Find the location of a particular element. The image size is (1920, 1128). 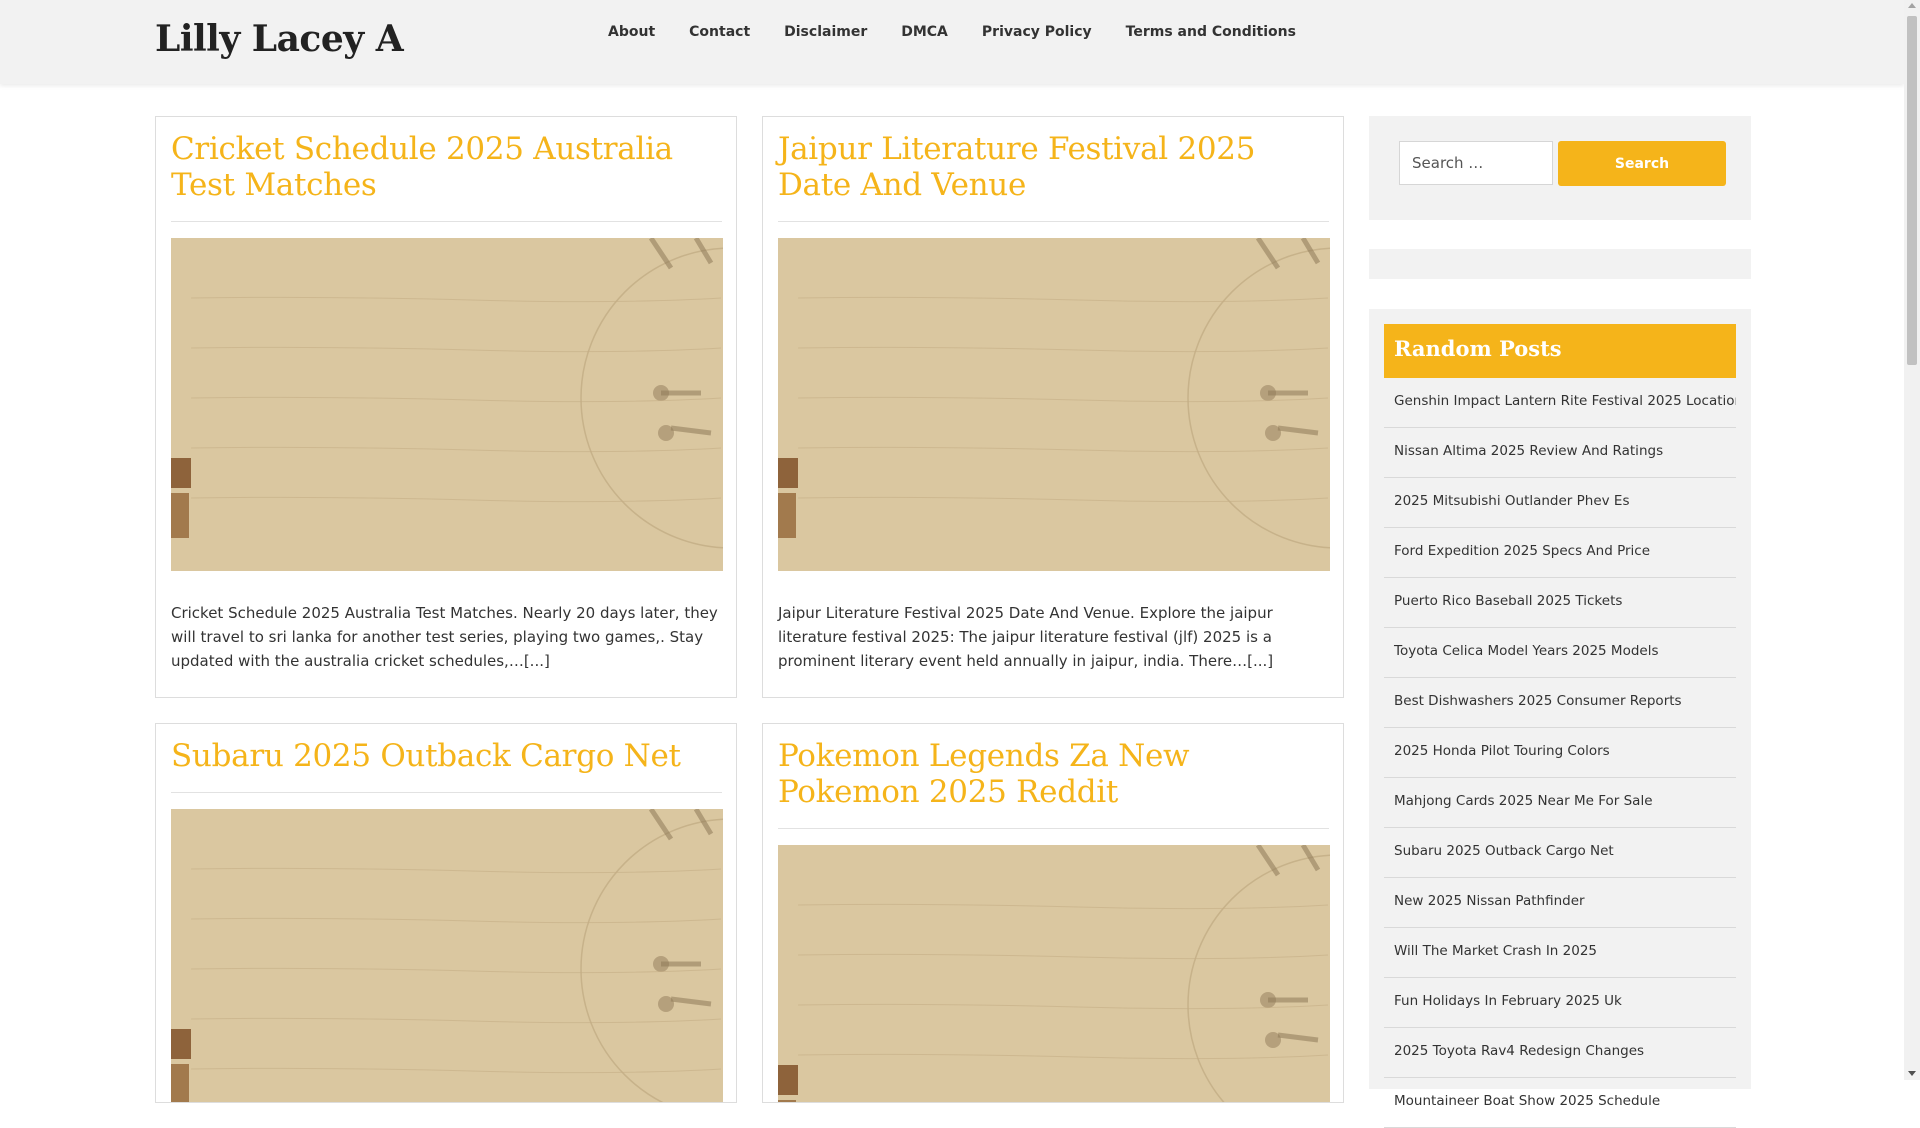

random-posts-title: Random Posts is located at coordinates (1560, 351).